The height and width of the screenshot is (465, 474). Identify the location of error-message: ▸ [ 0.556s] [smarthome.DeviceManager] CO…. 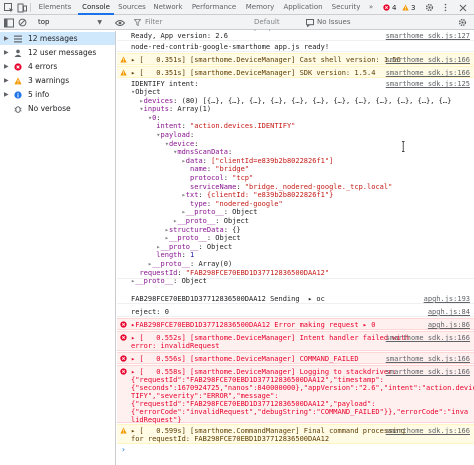
(295, 358).